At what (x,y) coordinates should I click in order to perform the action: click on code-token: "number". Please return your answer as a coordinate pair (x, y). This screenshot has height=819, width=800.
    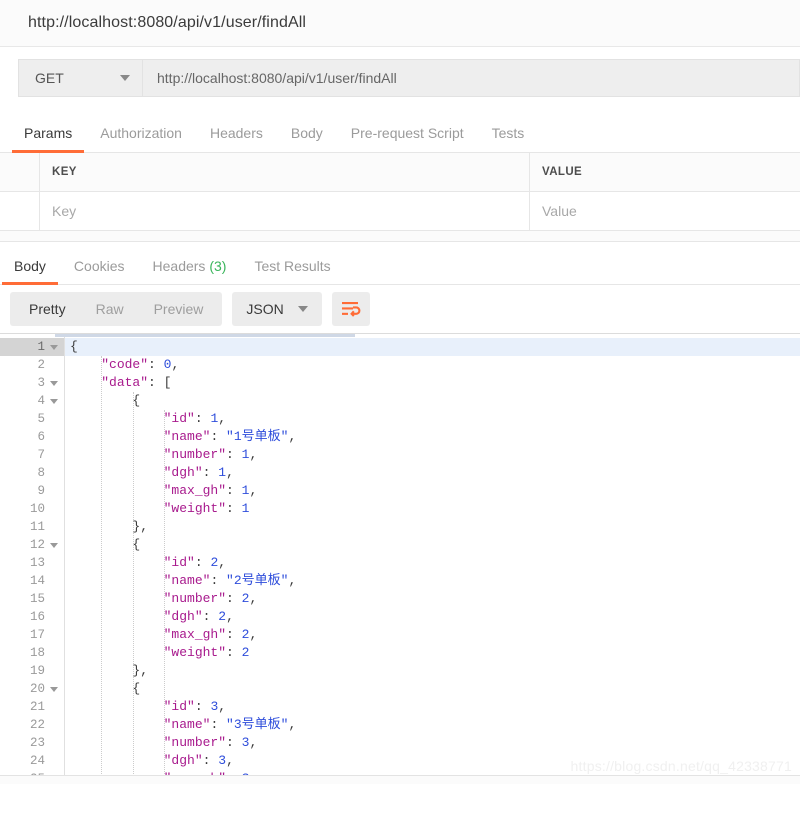
    Looking at the image, I should click on (195, 454).